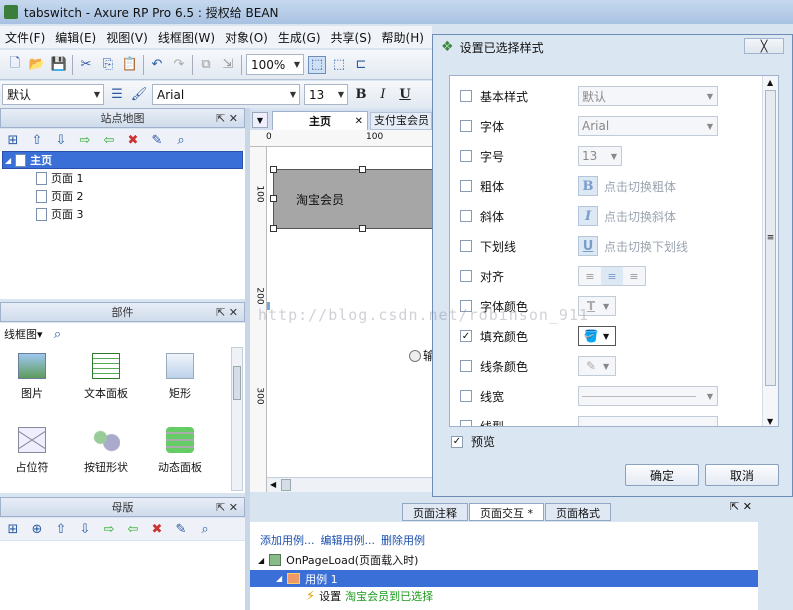 This screenshot has width=793, height=610. What do you see at coordinates (122, 178) in the screenshot?
I see `sitemap-item: 页面 1` at bounding box center [122, 178].